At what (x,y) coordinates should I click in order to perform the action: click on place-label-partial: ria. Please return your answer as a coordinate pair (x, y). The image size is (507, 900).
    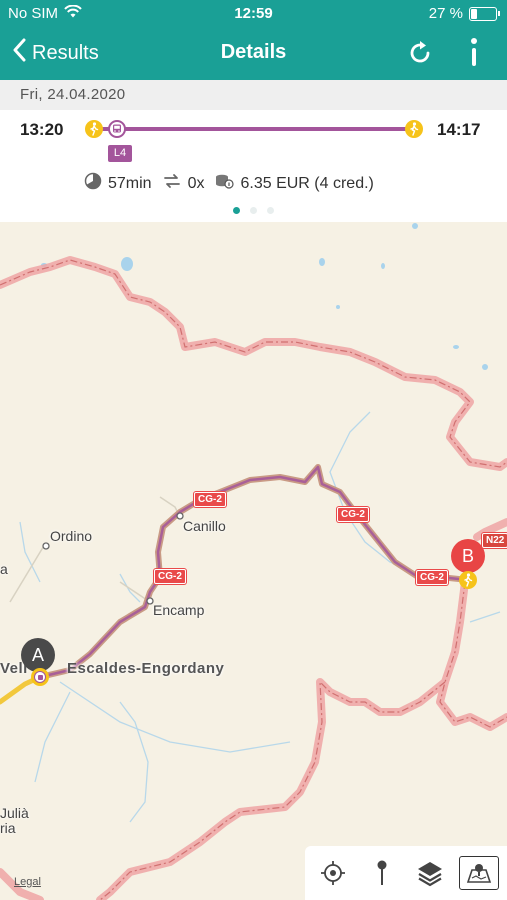
    Looking at the image, I should click on (8, 828).